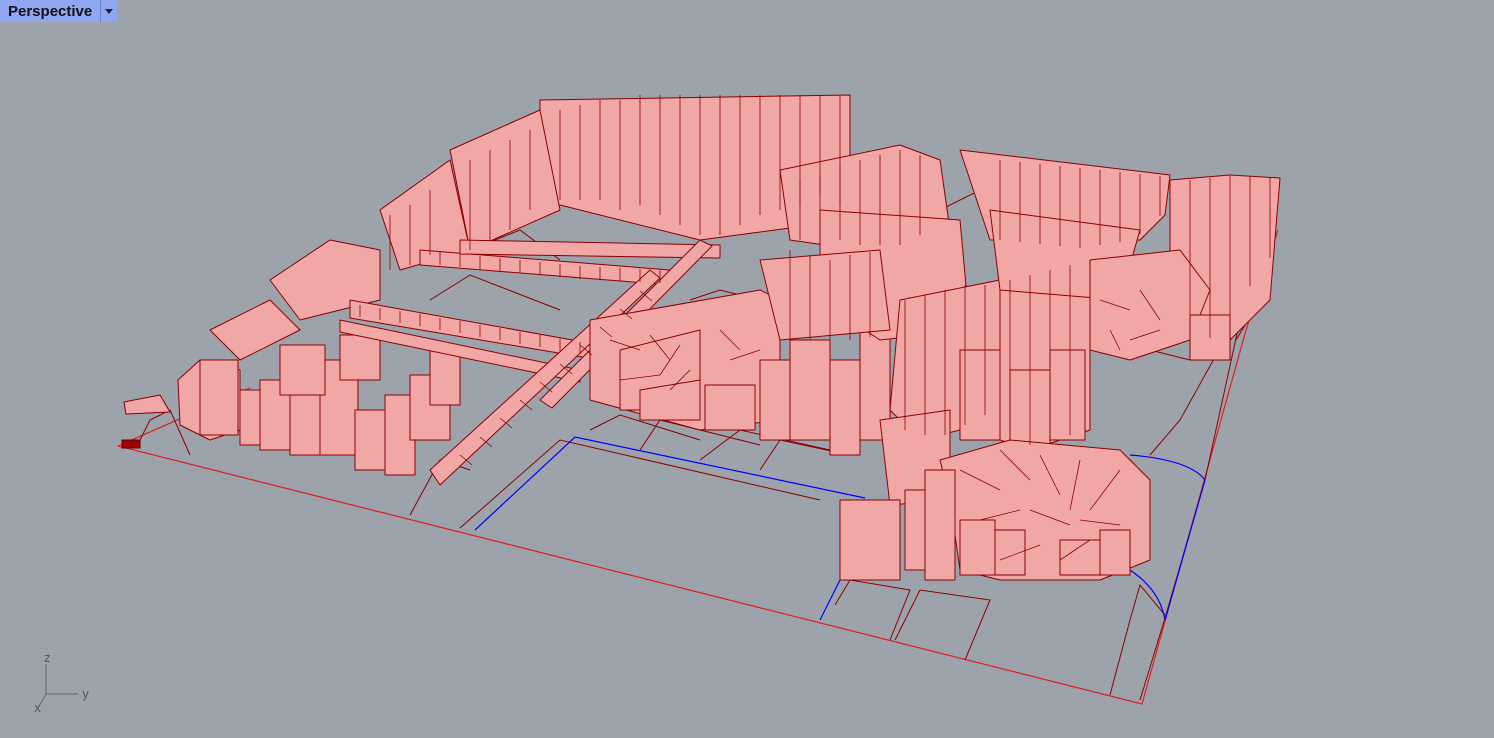 The image size is (1494, 738). Describe the element at coordinates (85, 694) in the screenshot. I see `y-axis-label: y` at that location.